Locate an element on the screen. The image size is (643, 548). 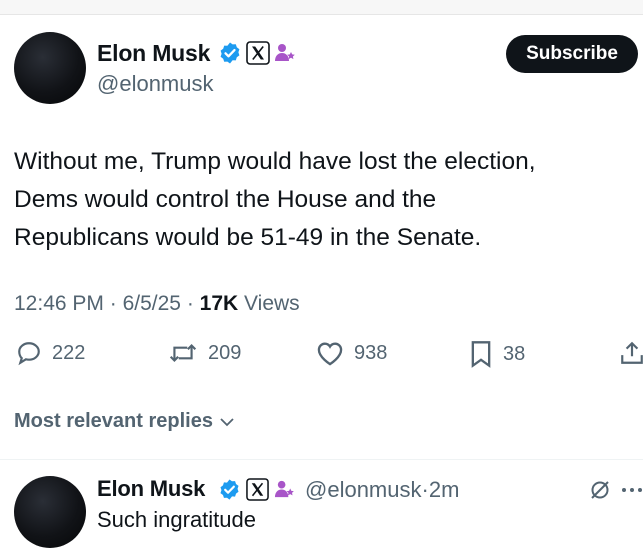
views-count: 17K is located at coordinates (219, 303).